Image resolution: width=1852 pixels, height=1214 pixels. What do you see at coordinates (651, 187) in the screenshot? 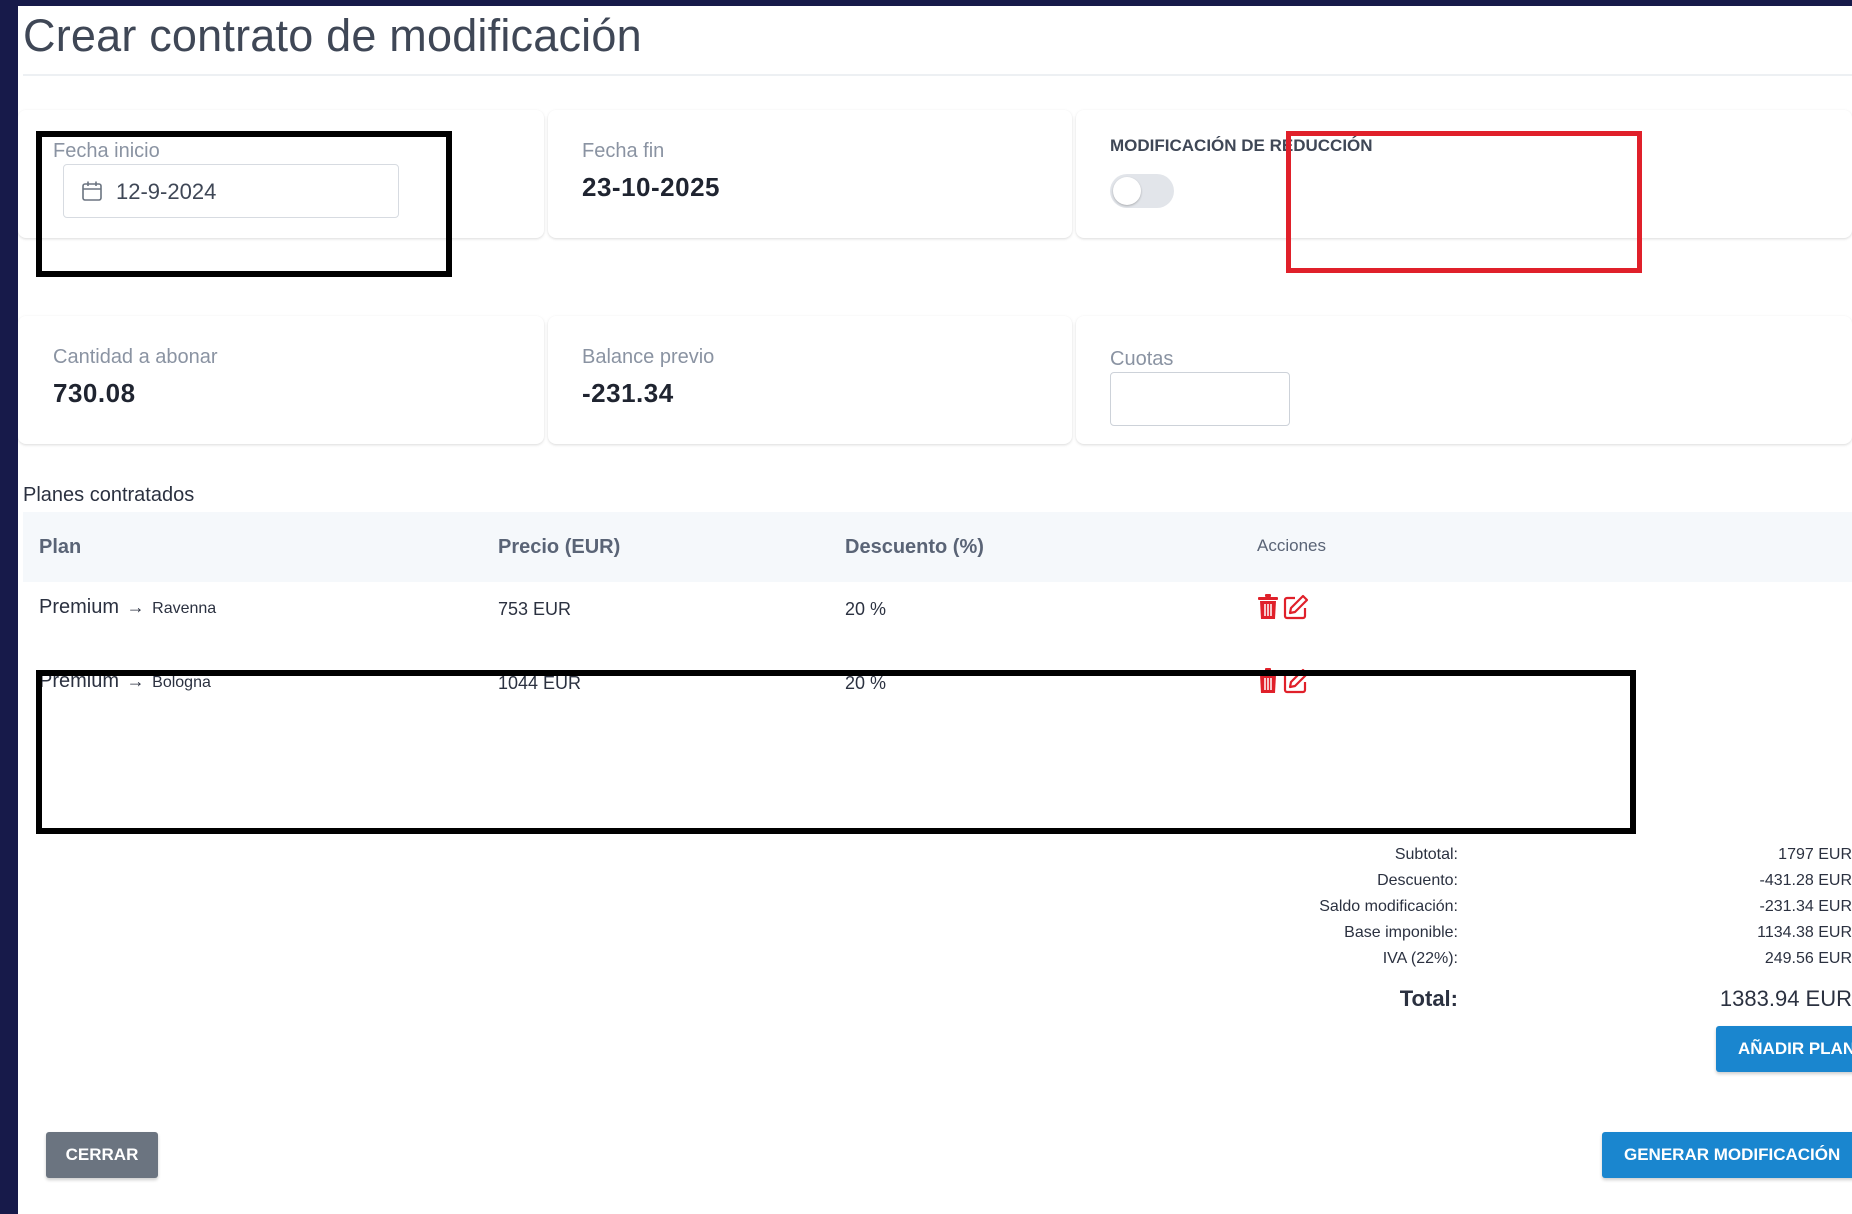
I see `fecha-fin-value: 23-10-2025` at bounding box center [651, 187].